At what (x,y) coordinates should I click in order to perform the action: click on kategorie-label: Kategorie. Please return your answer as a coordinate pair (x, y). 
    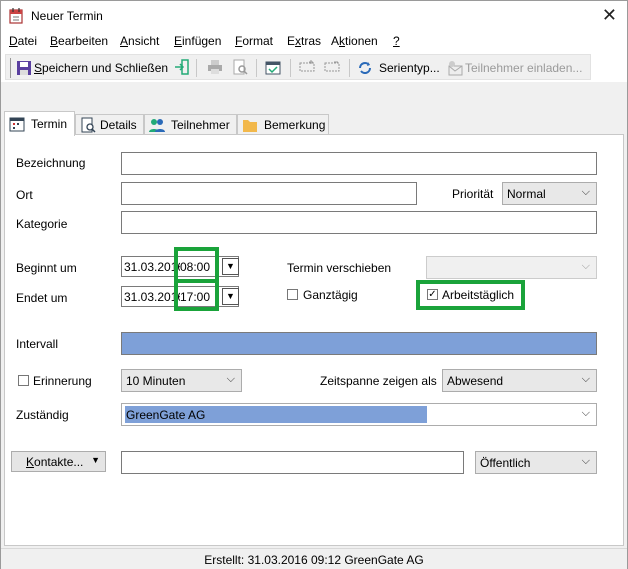
    Looking at the image, I should click on (42, 224).